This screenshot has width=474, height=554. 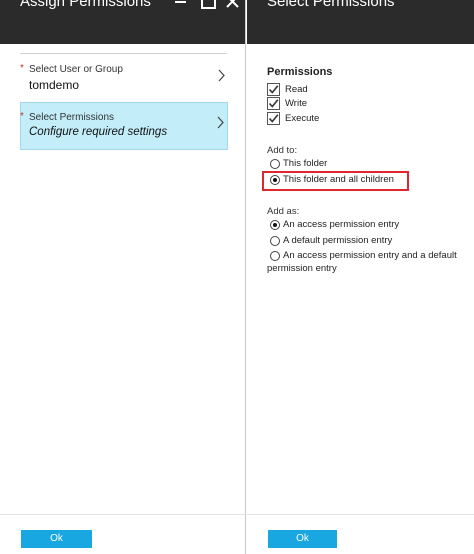 What do you see at coordinates (72, 117) in the screenshot?
I see `select-permissions-label: Select Permissions` at bounding box center [72, 117].